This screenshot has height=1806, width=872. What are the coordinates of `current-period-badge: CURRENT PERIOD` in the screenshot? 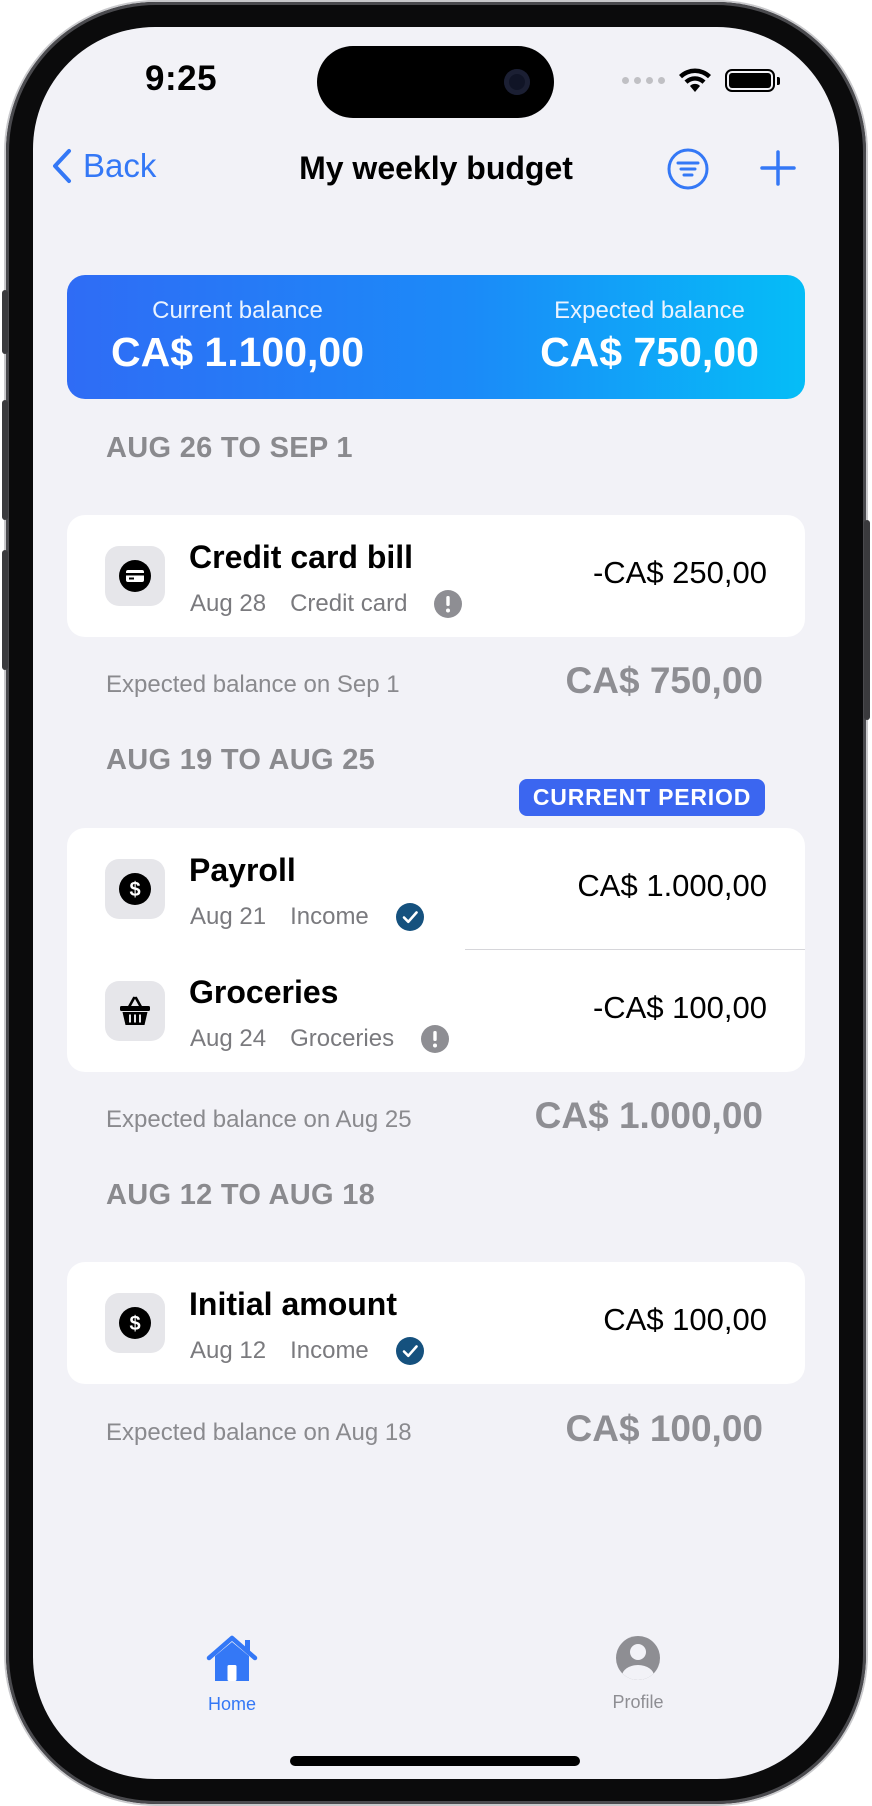 It's located at (642, 797).